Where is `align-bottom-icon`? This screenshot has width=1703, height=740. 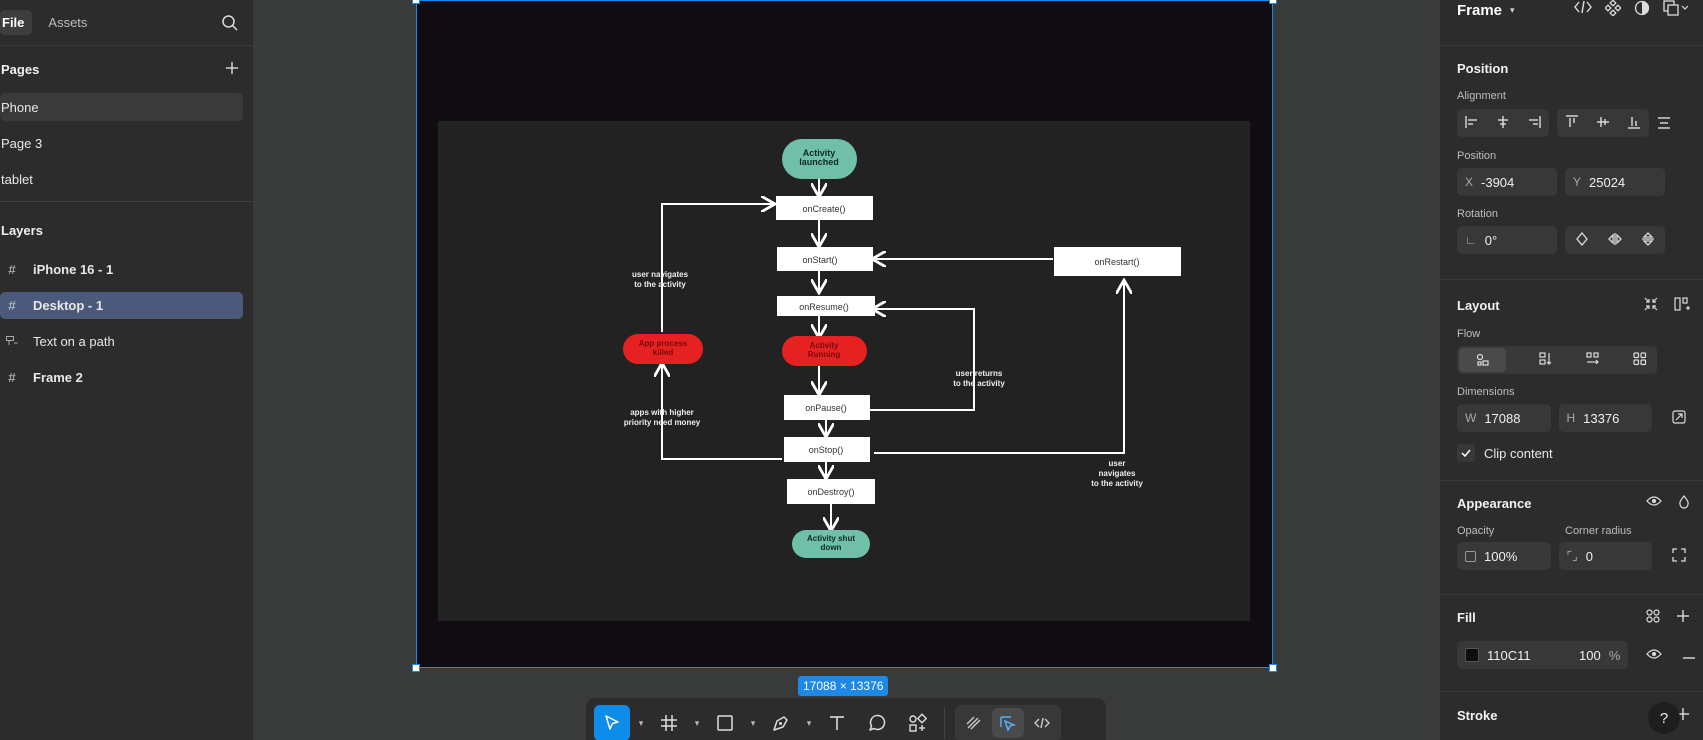
align-bottom-icon is located at coordinates (1634, 123).